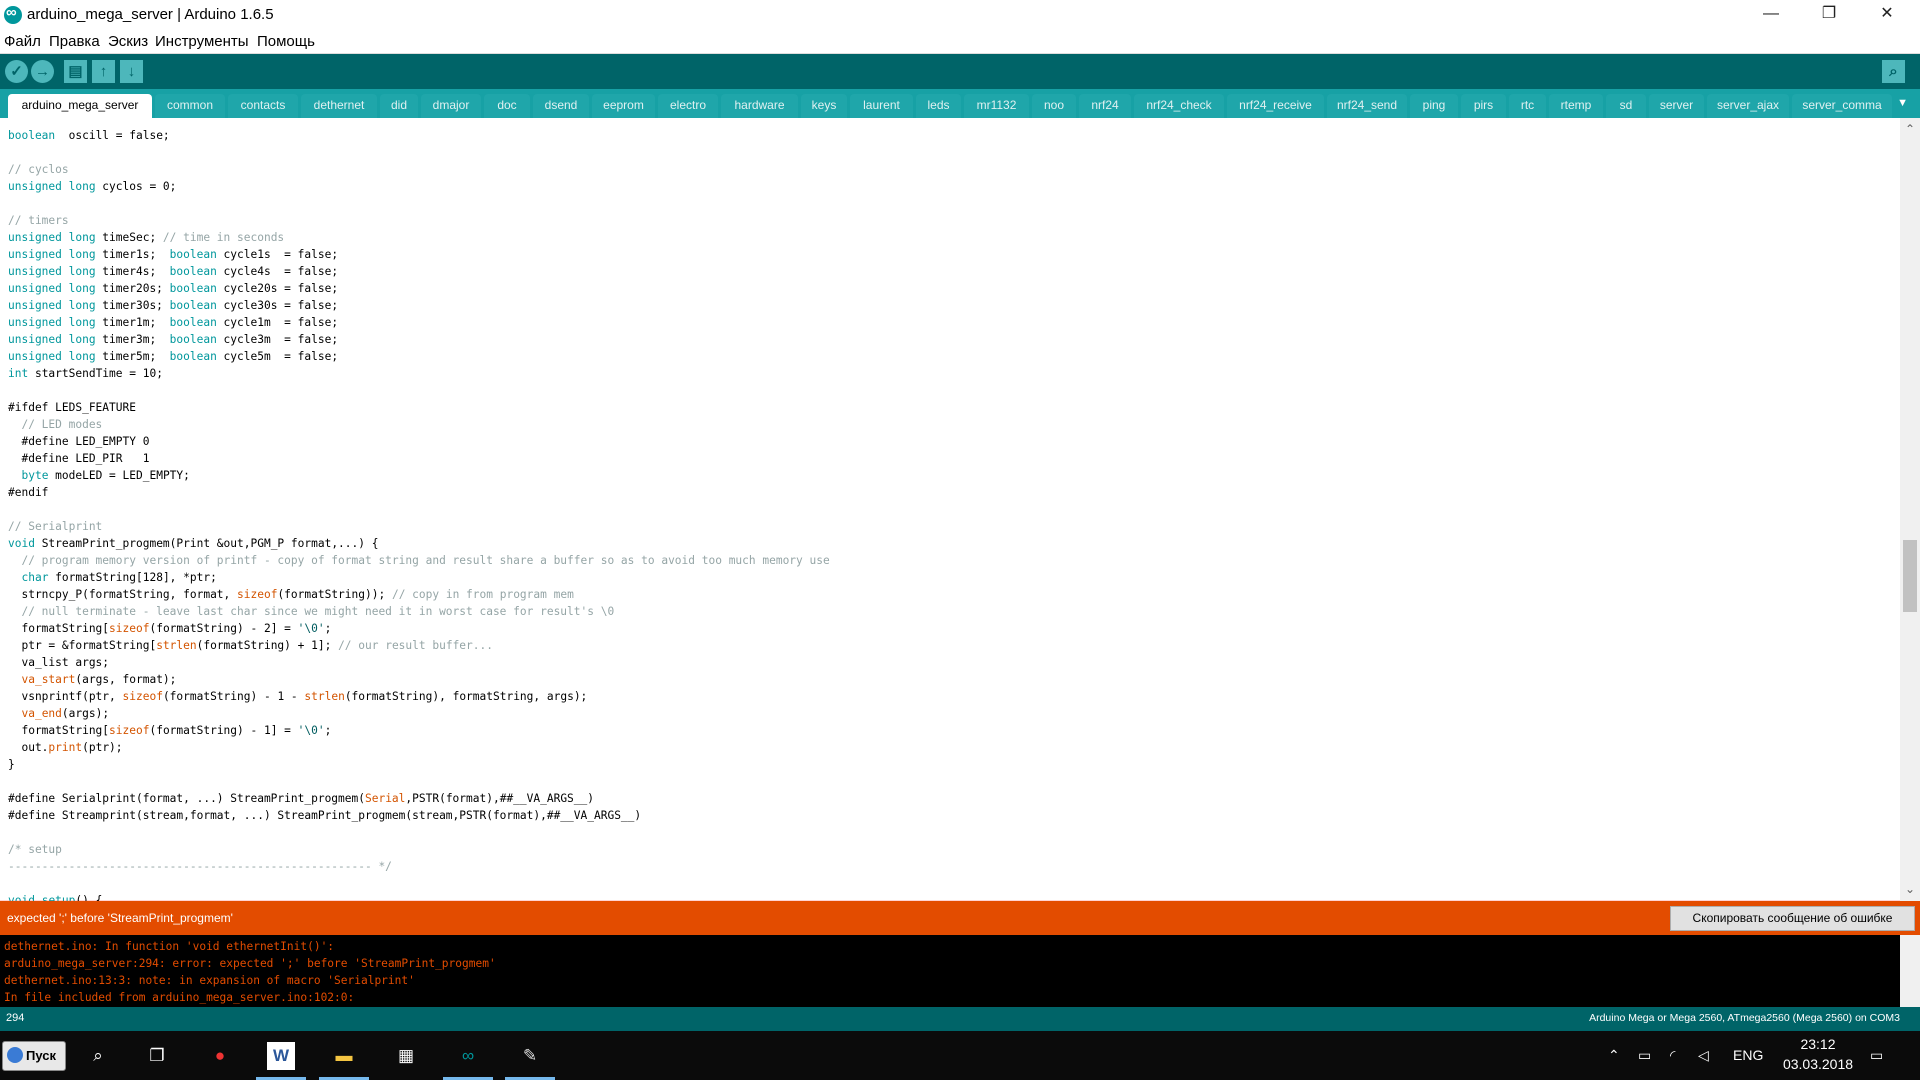  I want to click on code-token: // Serialprint, so click(55, 526).